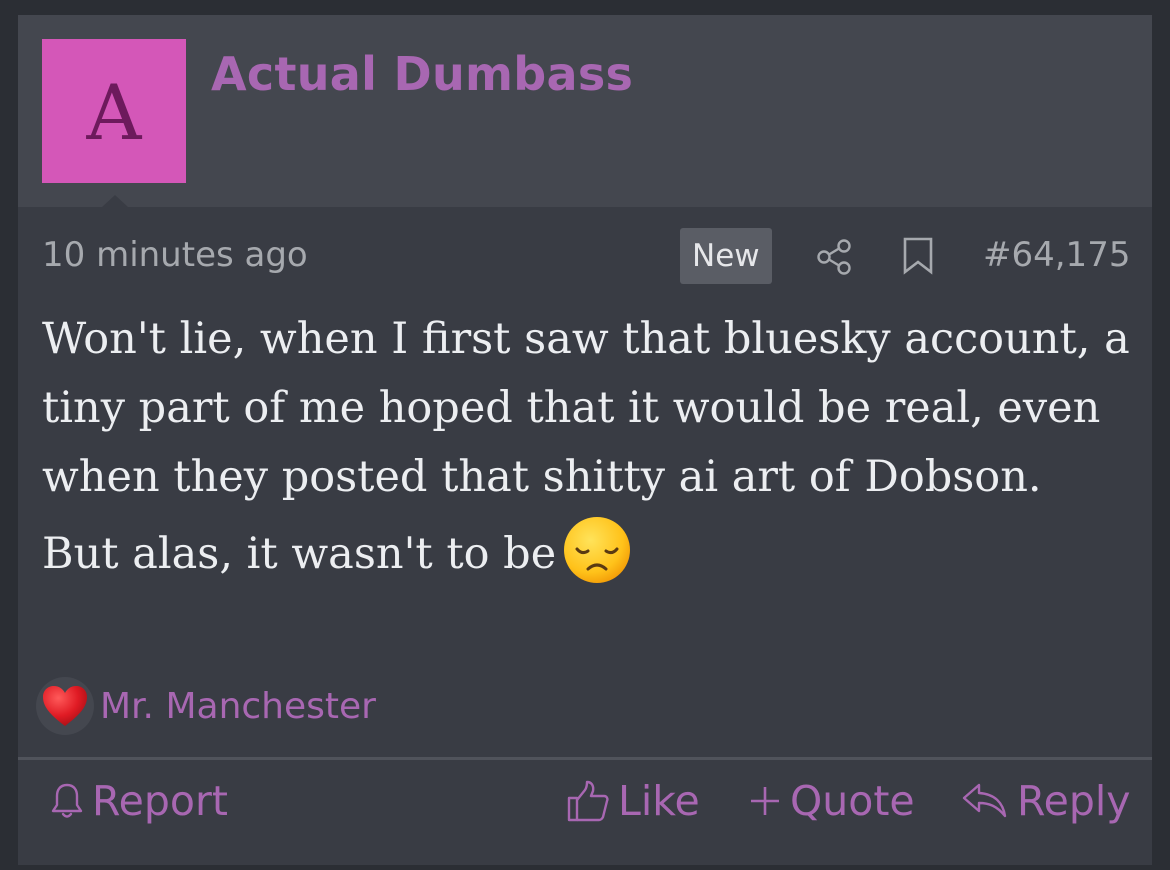 Image resolution: width=1170 pixels, height=870 pixels. What do you see at coordinates (1074, 801) in the screenshot?
I see `reply-label: Reply` at bounding box center [1074, 801].